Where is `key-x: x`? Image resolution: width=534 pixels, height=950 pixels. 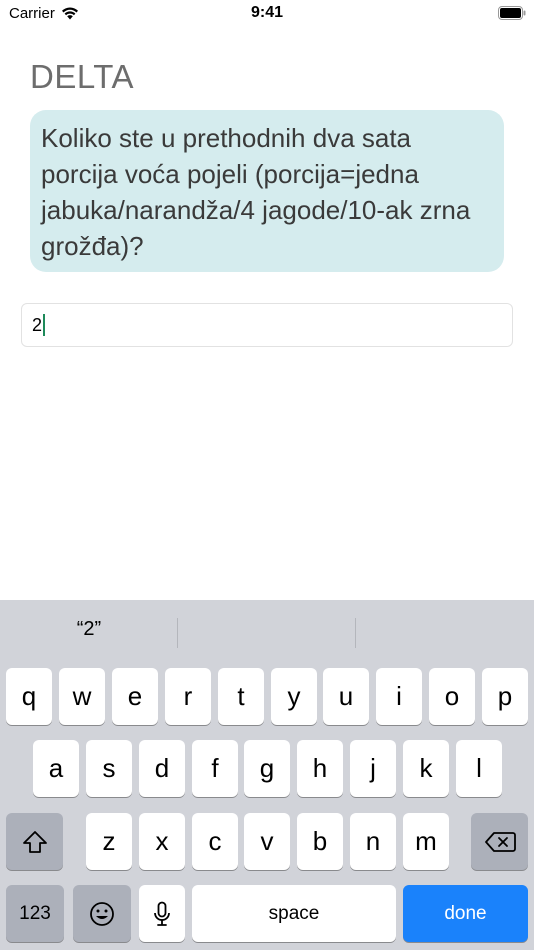
key-x: x is located at coordinates (162, 841).